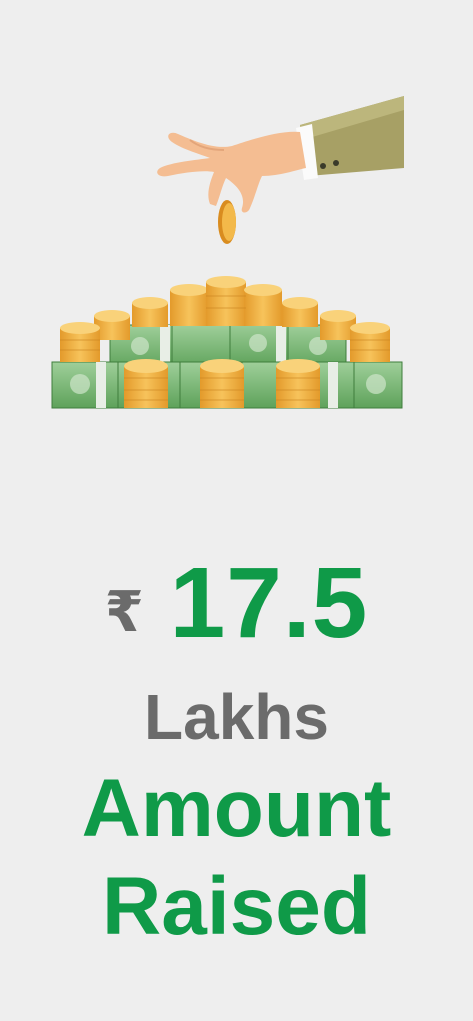 The height and width of the screenshot is (1021, 473). What do you see at coordinates (236, 717) in the screenshot?
I see `amount-unit: Lakhs` at bounding box center [236, 717].